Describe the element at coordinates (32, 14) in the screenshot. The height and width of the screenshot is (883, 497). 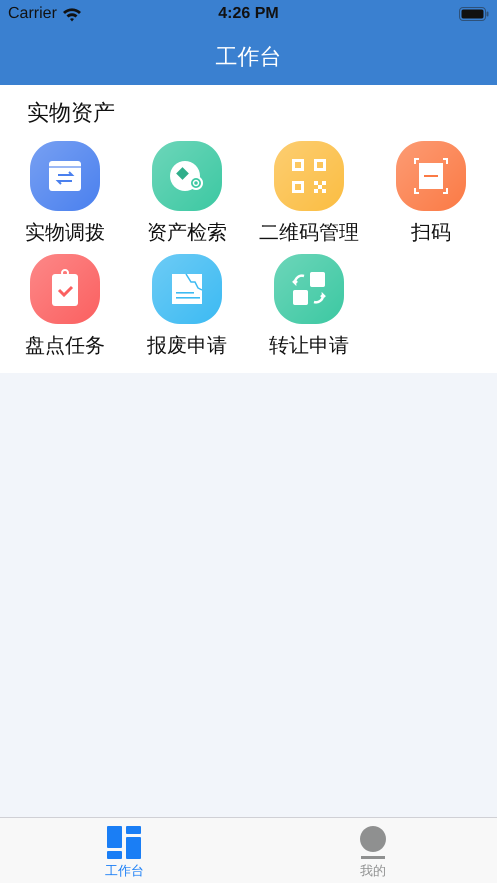
I see `carrier-name: Carrier` at that location.